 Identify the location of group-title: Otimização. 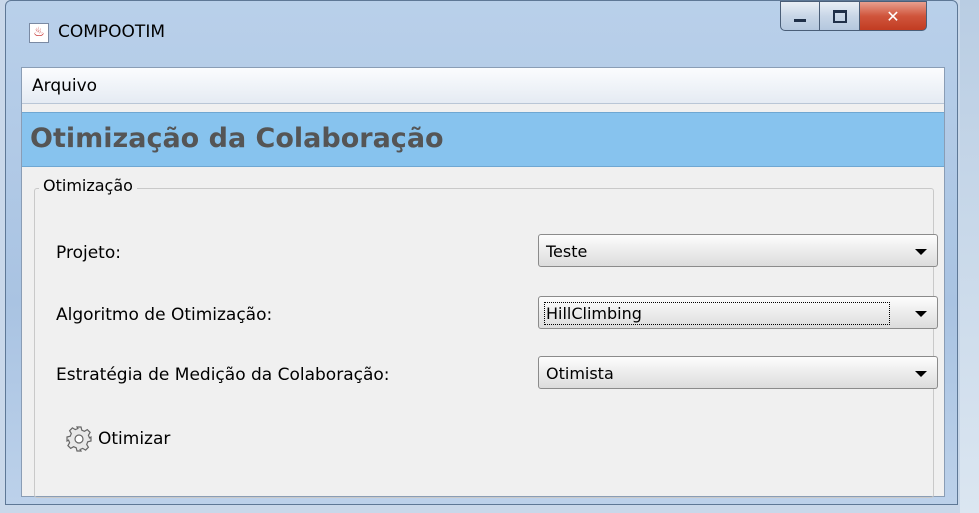
(88, 185).